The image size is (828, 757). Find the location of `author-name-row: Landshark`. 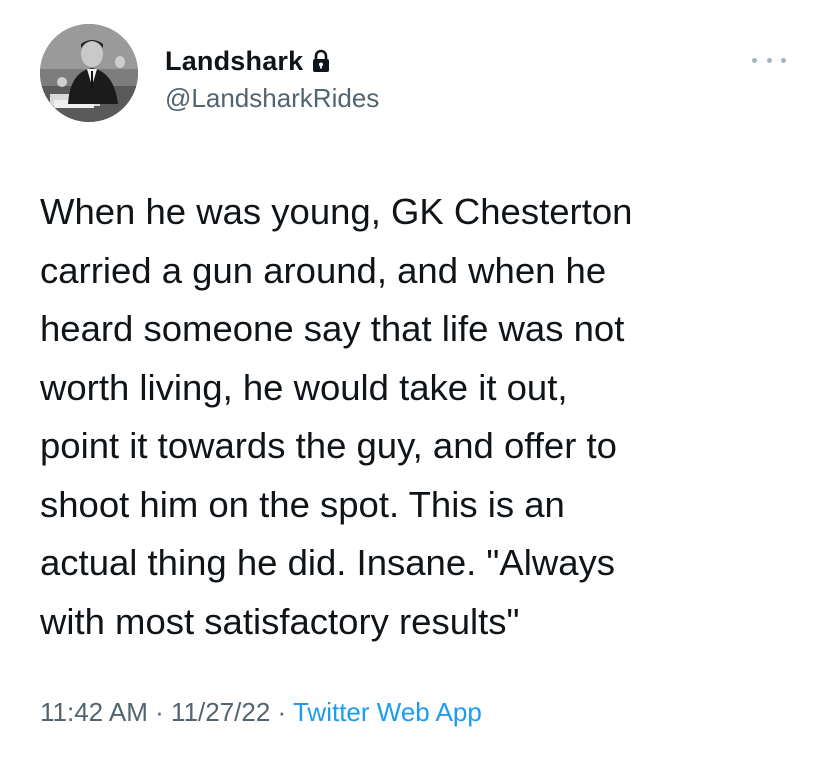

author-name-row: Landshark is located at coordinates (248, 61).